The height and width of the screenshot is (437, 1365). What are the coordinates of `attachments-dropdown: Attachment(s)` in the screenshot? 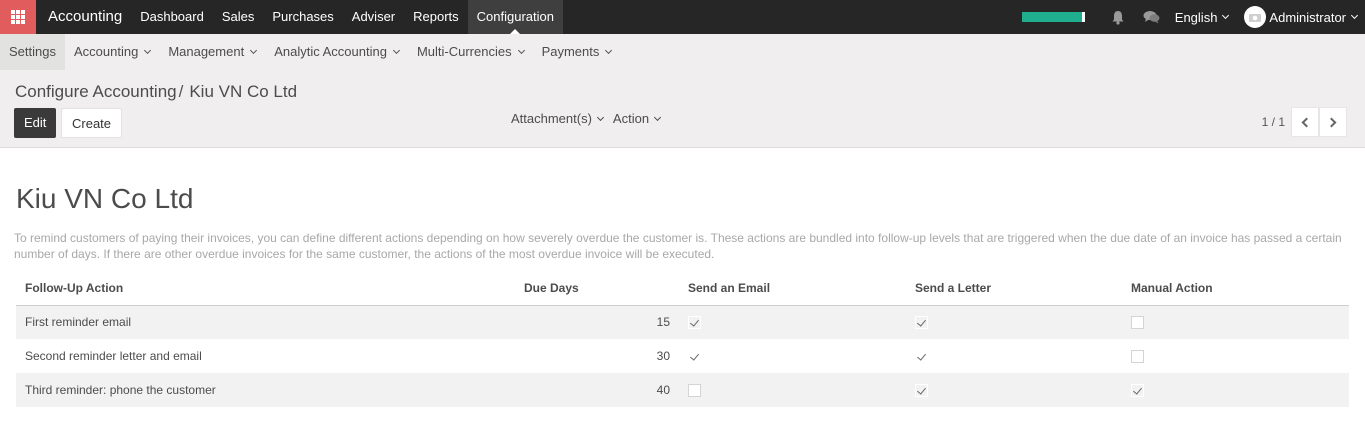 It's located at (557, 118).